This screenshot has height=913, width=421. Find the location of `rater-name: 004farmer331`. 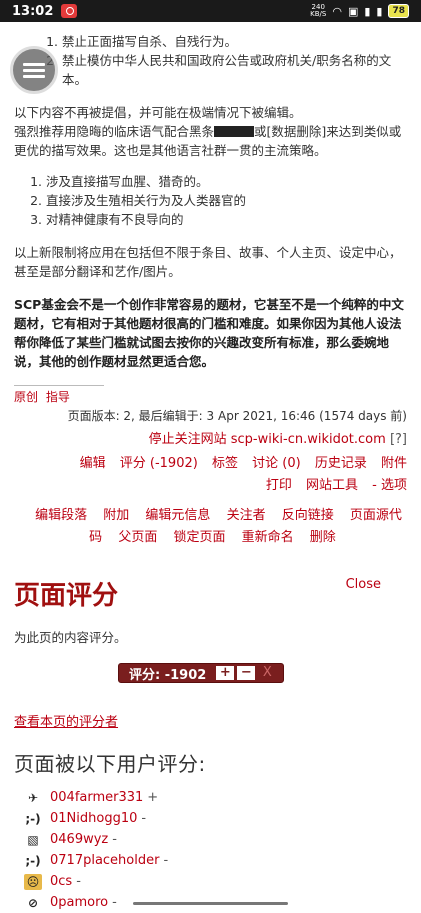

rater-name: 004farmer331 is located at coordinates (96, 797).